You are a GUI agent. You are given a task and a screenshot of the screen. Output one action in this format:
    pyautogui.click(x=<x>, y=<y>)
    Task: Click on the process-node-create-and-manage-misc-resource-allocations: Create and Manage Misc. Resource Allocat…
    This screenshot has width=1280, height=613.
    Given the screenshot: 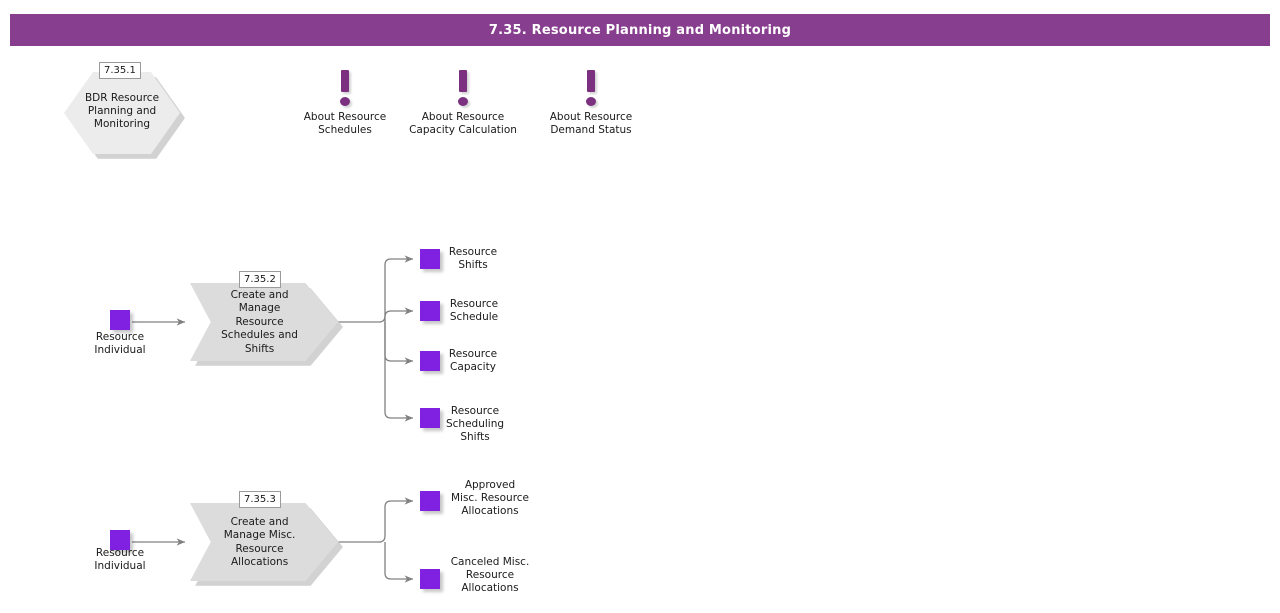 What is the action you would take?
    pyautogui.click(x=266, y=544)
    